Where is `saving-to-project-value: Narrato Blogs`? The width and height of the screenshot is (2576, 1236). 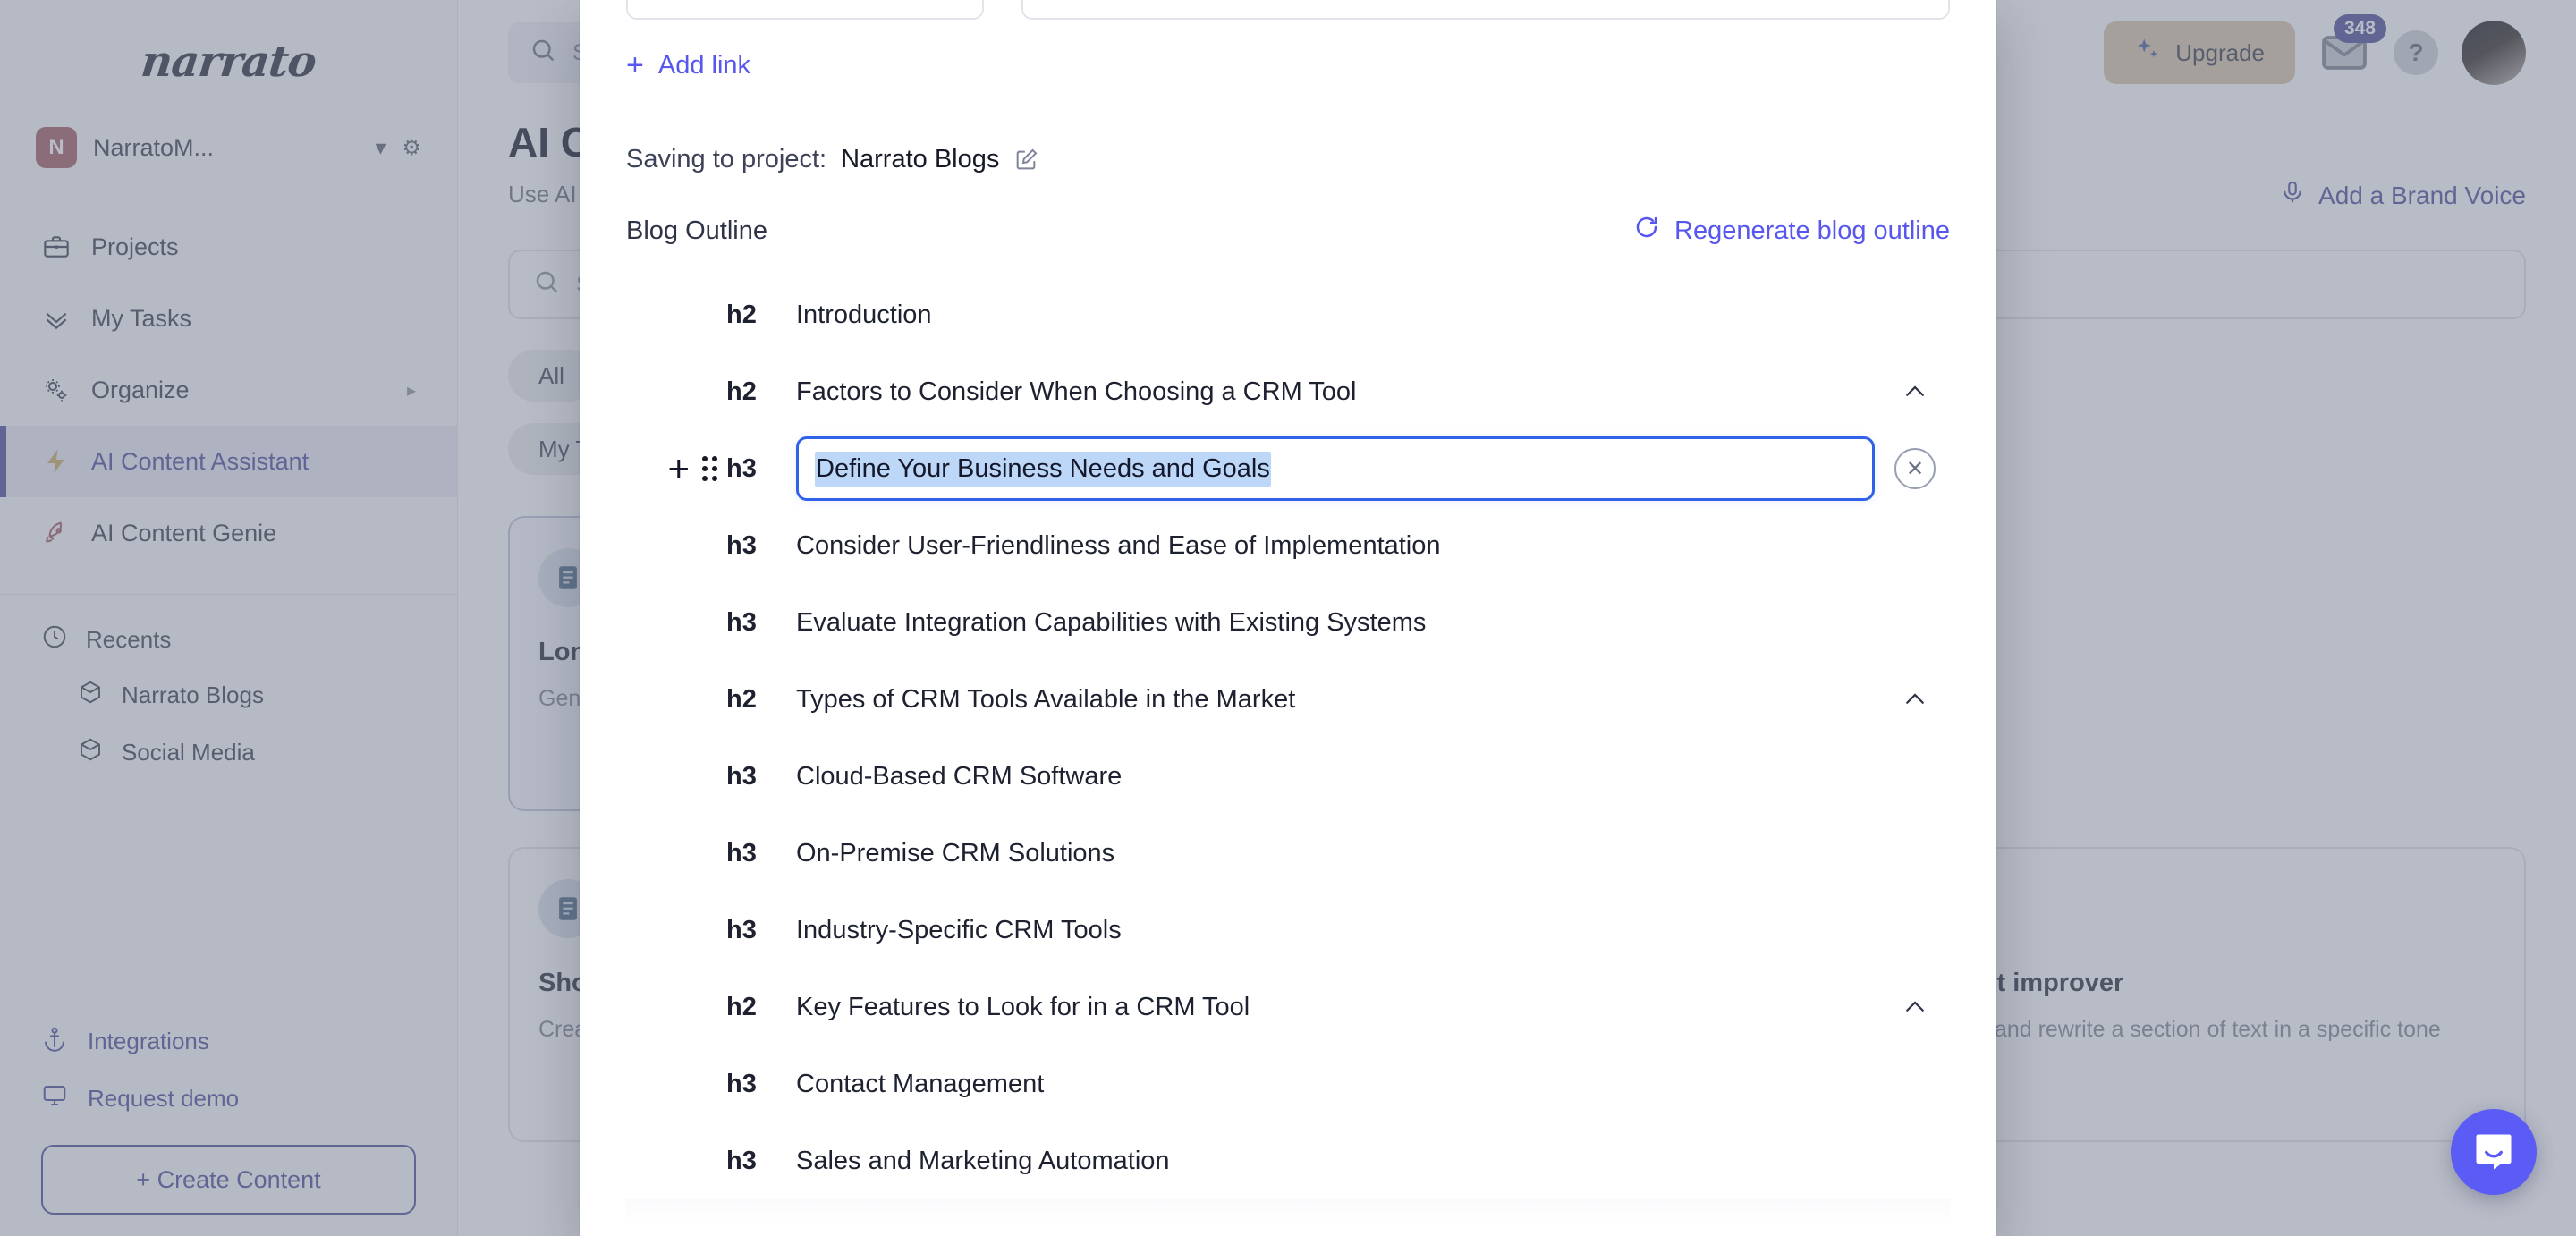 saving-to-project-value: Narrato Blogs is located at coordinates (920, 159).